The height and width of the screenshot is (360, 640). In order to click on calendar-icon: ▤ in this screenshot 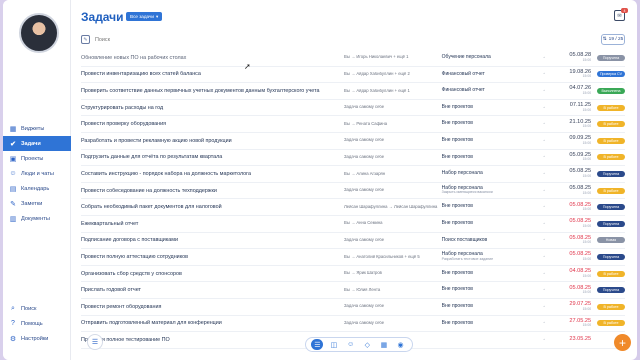, I will do `click(13, 189)`.